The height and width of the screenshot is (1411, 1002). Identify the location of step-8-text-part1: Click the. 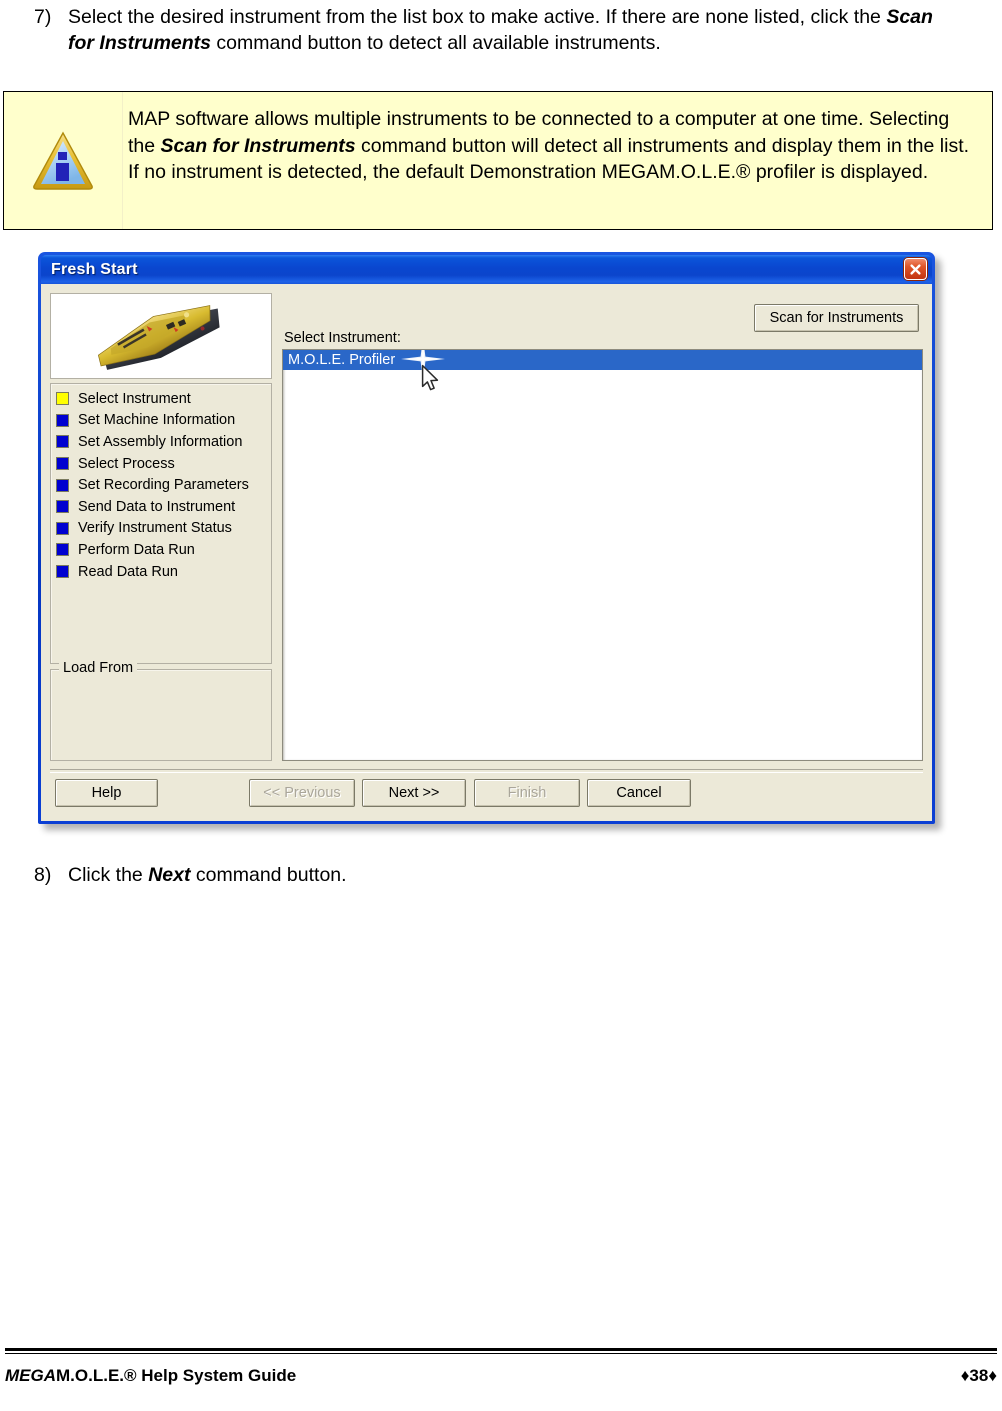
(108, 875).